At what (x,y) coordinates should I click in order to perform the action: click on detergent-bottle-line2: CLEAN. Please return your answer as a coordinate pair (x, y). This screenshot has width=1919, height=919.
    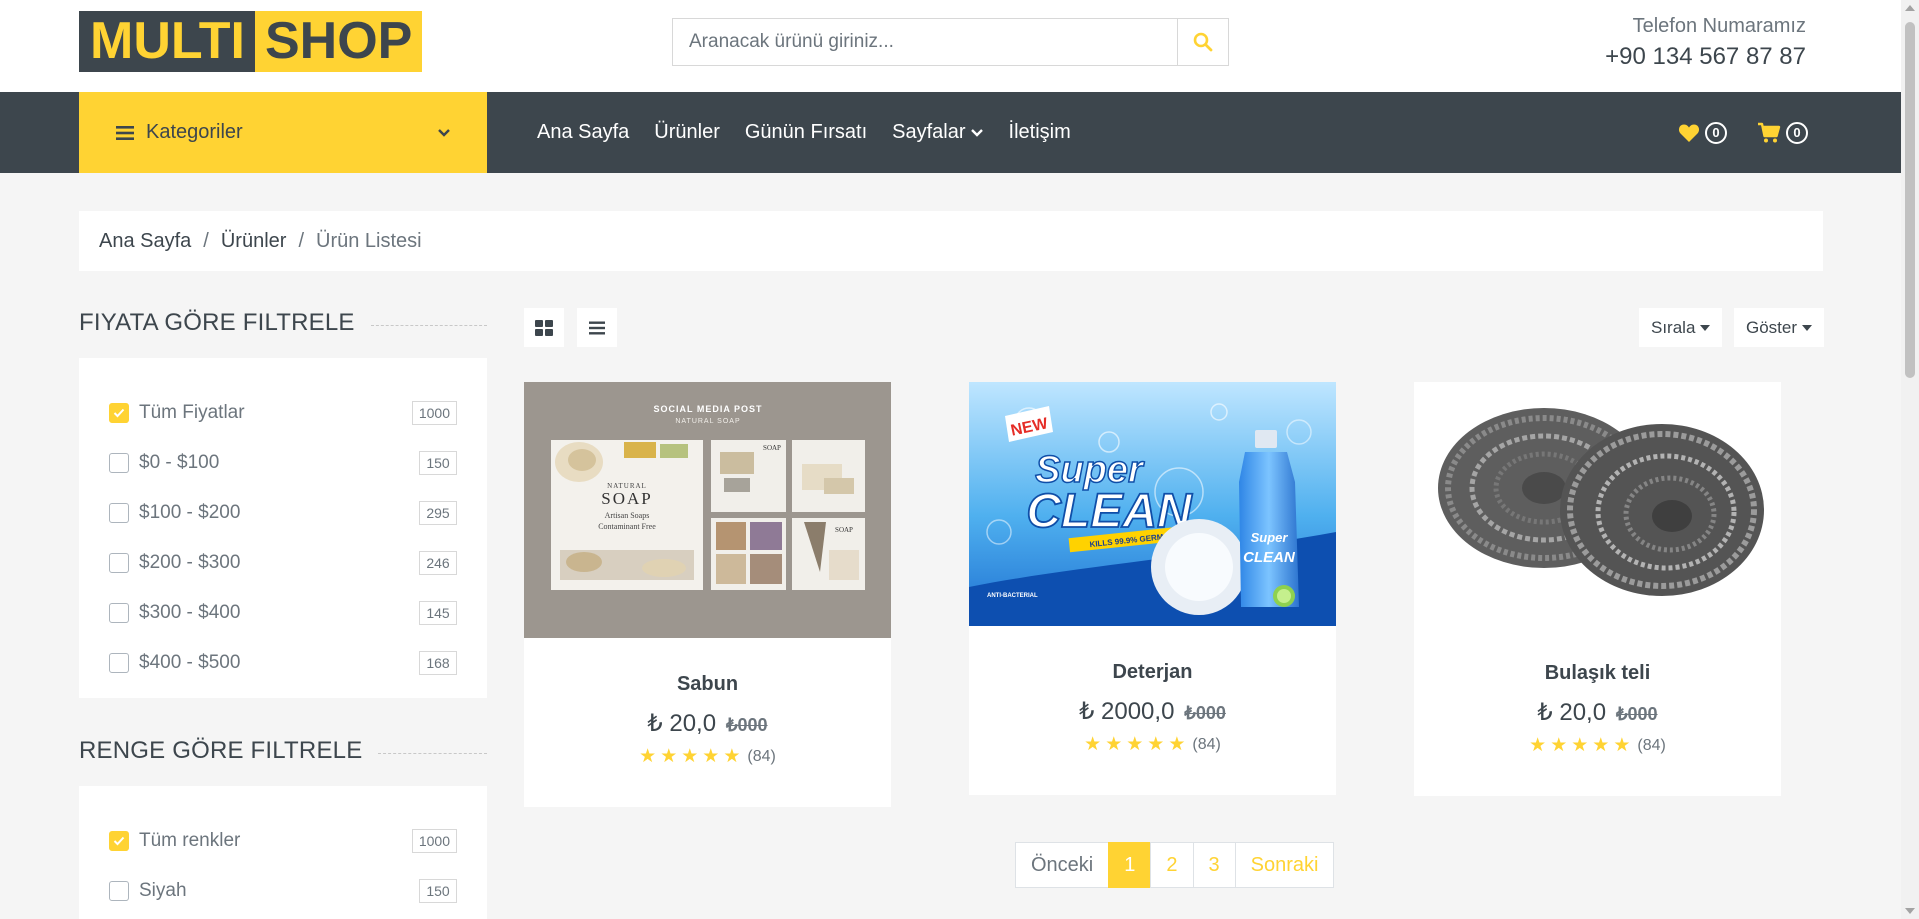
    Looking at the image, I should click on (1269, 557).